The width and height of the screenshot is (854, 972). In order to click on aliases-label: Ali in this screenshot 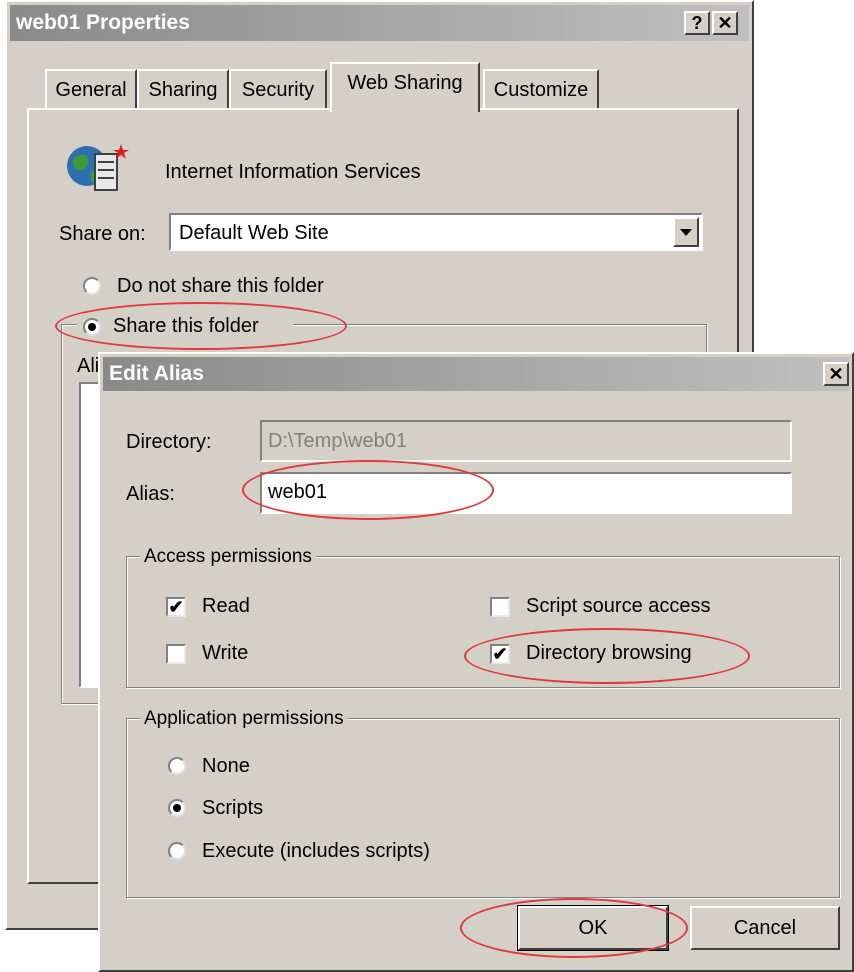, I will do `click(88, 366)`.